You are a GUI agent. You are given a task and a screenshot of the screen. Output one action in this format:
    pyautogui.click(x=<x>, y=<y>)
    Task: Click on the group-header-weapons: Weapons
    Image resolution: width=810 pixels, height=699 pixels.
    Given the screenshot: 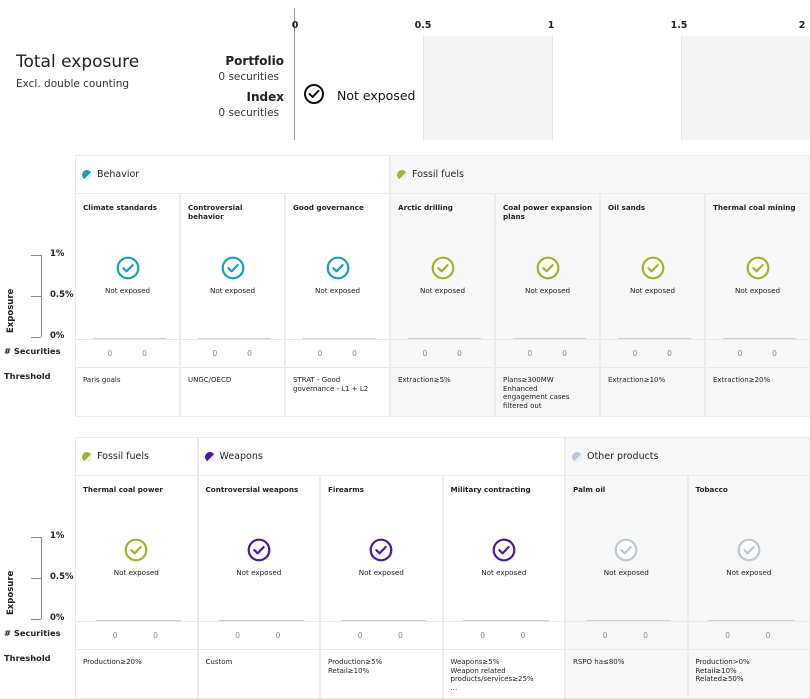 What is the action you would take?
    pyautogui.click(x=381, y=456)
    